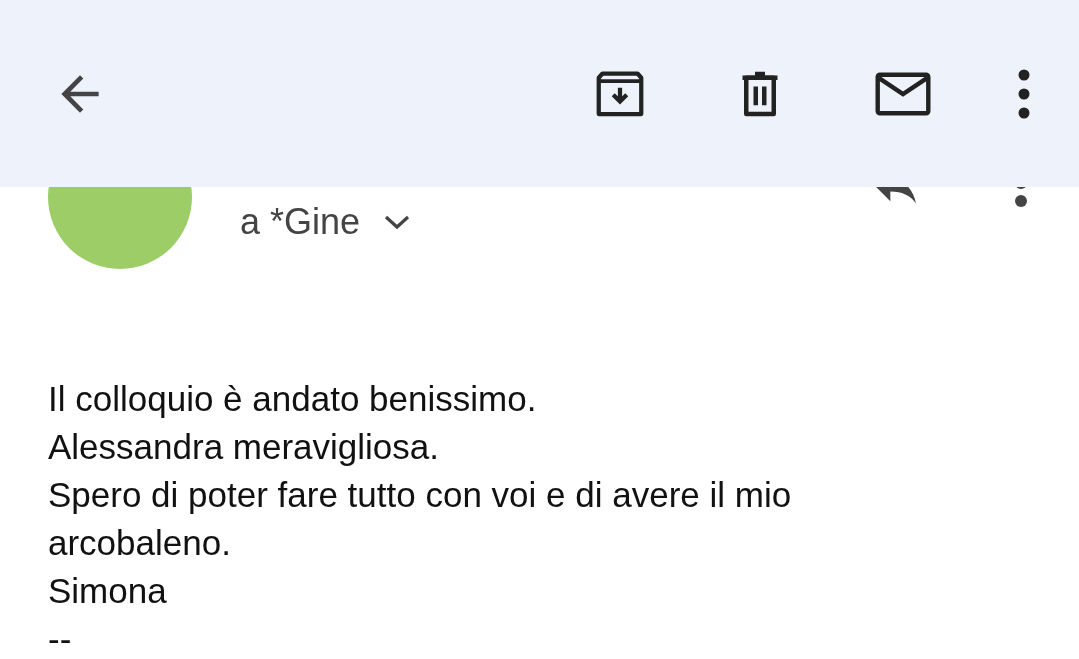 The height and width of the screenshot is (659, 1079). Describe the element at coordinates (1021, 198) in the screenshot. I see `message-more-icon` at that location.